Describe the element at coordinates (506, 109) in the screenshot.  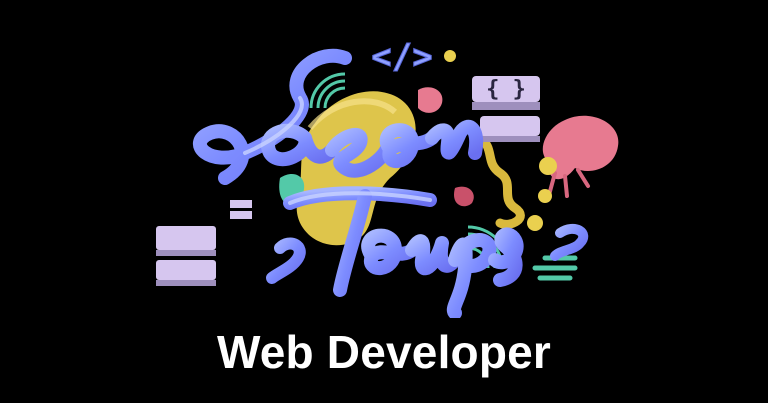
I see `curly-brace-block-icon: { }` at that location.